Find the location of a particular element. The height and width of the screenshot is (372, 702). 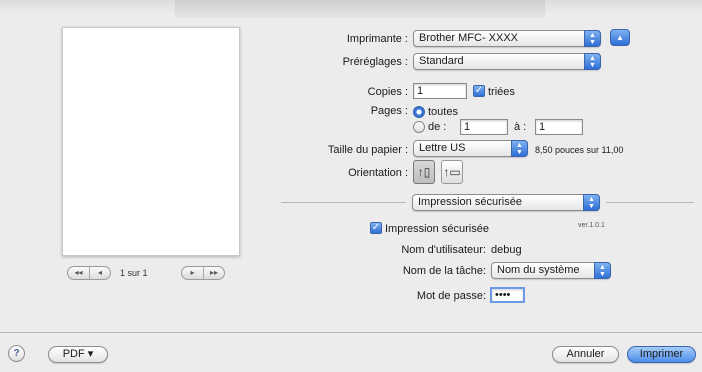

cancel-button: Annuler is located at coordinates (585, 354).